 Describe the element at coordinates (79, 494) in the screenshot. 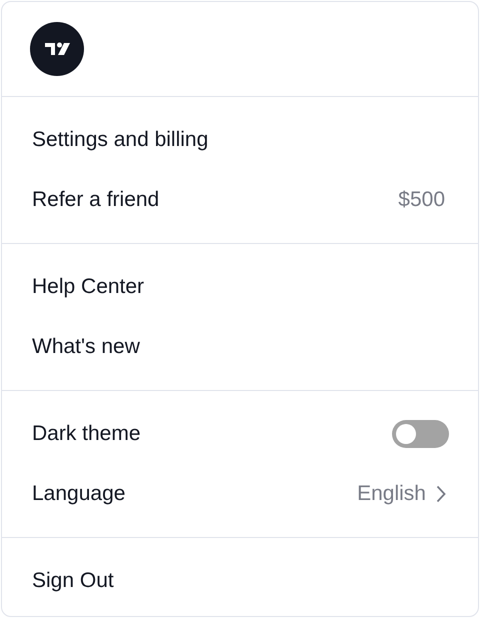

I see `menu-label: Language` at that location.